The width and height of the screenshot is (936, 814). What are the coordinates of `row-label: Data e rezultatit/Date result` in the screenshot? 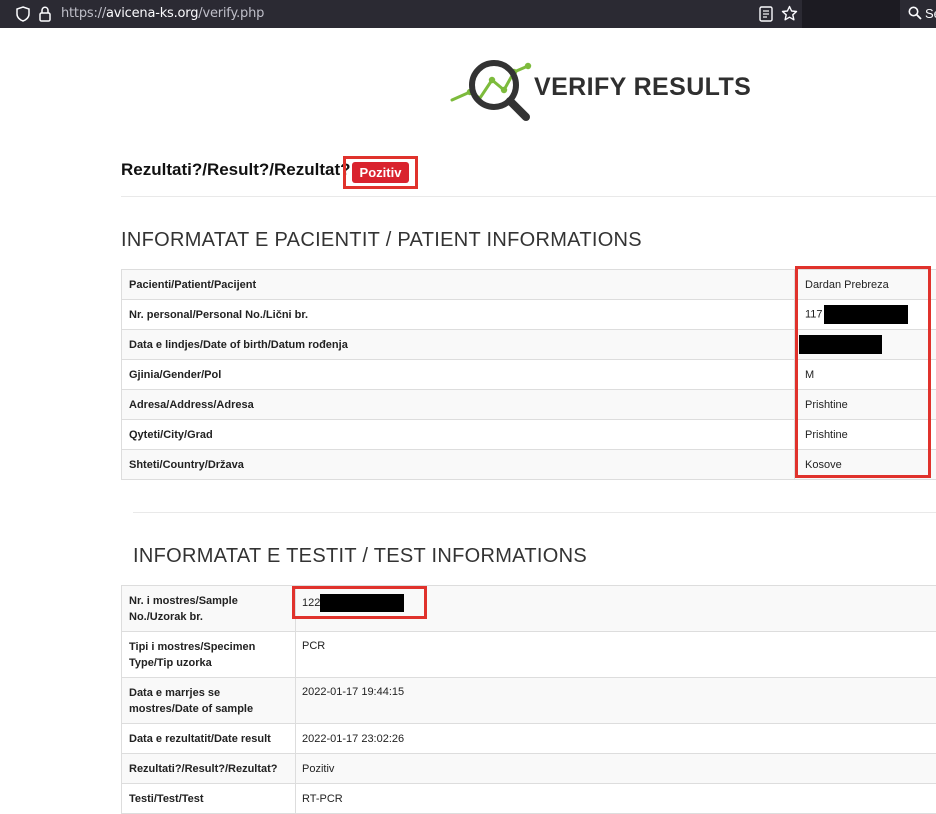 It's located at (208, 738).